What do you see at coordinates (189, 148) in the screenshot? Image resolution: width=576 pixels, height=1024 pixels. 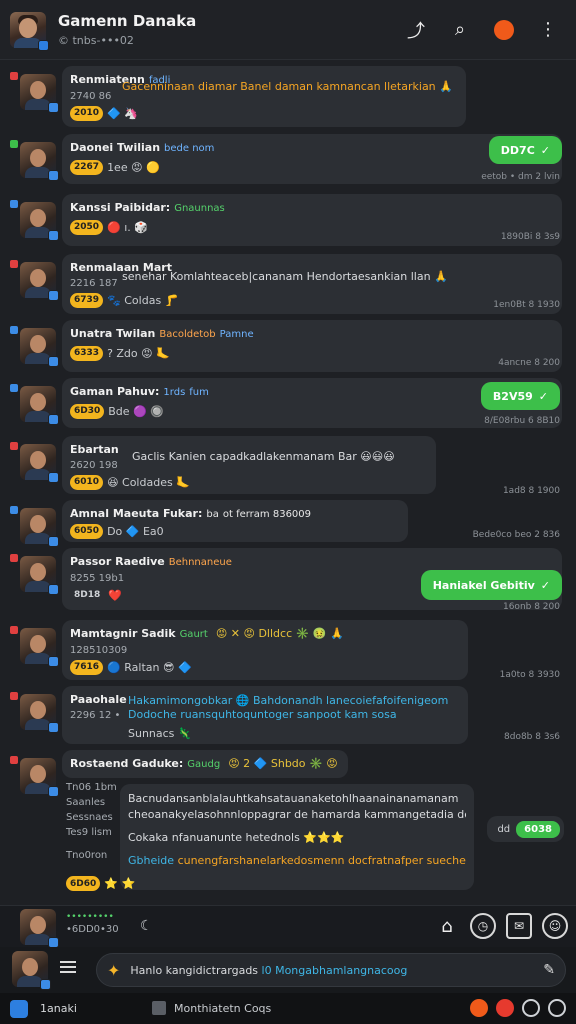 I see `sender-tag: bede nom` at bounding box center [189, 148].